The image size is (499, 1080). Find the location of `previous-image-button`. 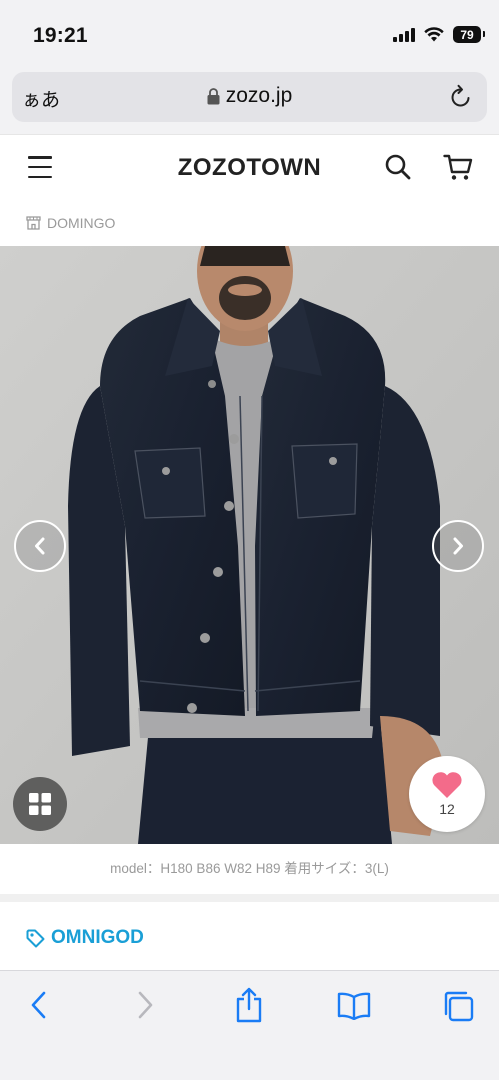

previous-image-button is located at coordinates (40, 546).